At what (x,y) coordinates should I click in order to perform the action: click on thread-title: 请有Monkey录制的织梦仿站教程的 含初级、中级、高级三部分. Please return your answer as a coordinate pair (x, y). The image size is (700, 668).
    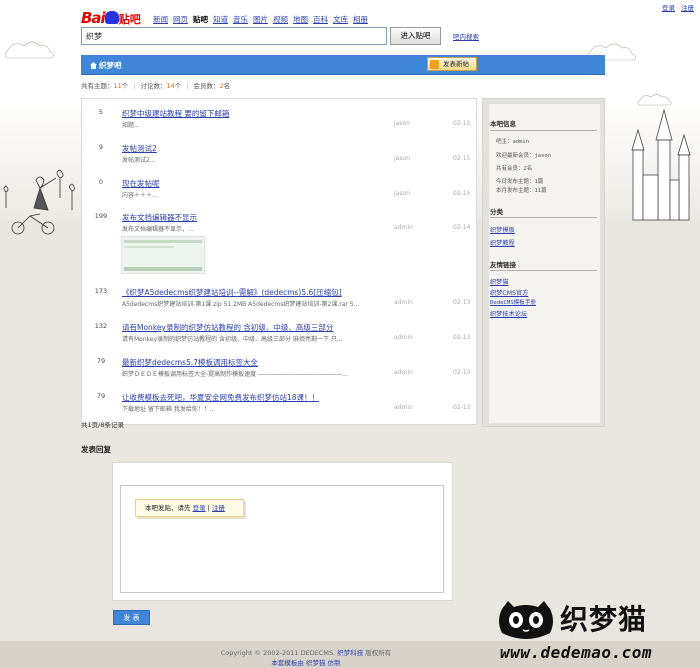
    Looking at the image, I should click on (227, 327).